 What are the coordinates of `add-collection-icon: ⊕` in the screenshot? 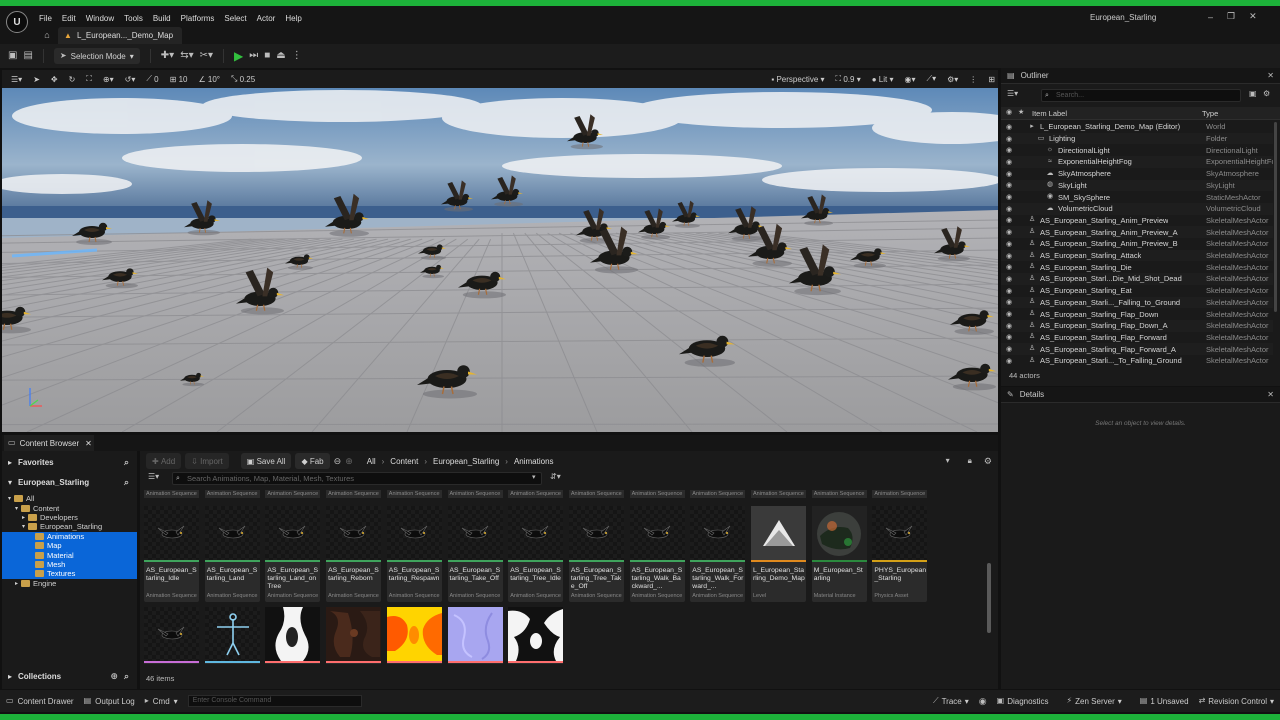 It's located at (114, 676).